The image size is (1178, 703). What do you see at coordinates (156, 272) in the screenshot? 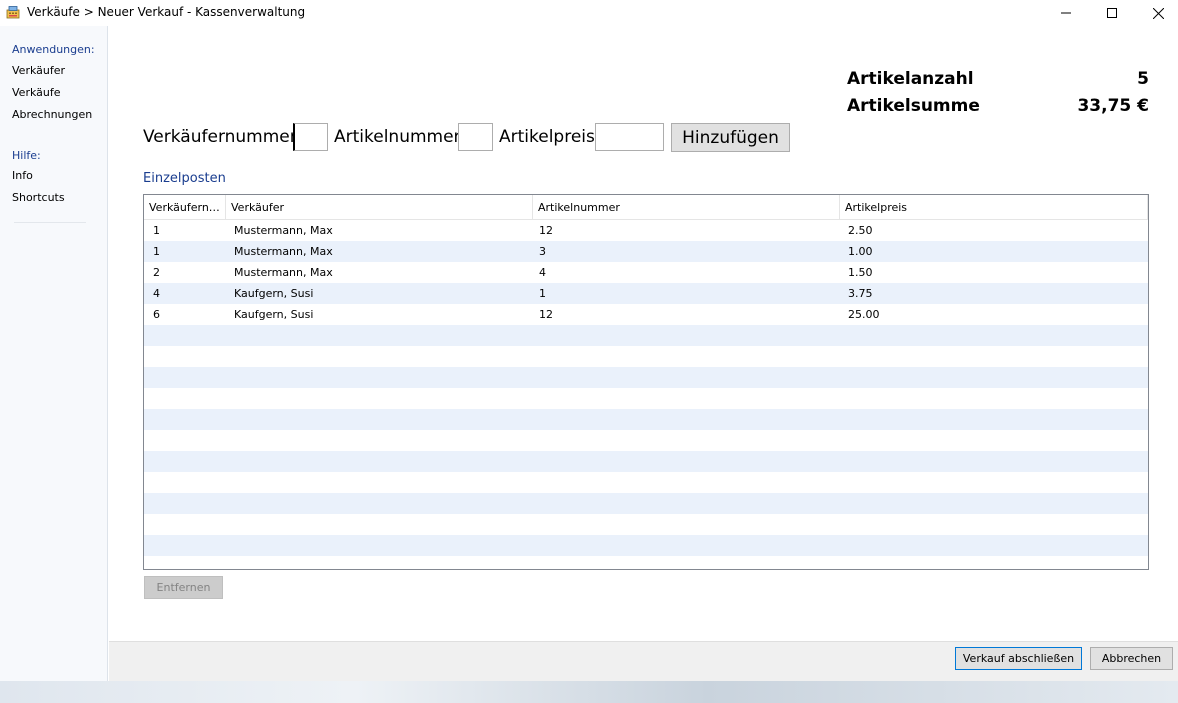
I see `table-cell: 2` at bounding box center [156, 272].